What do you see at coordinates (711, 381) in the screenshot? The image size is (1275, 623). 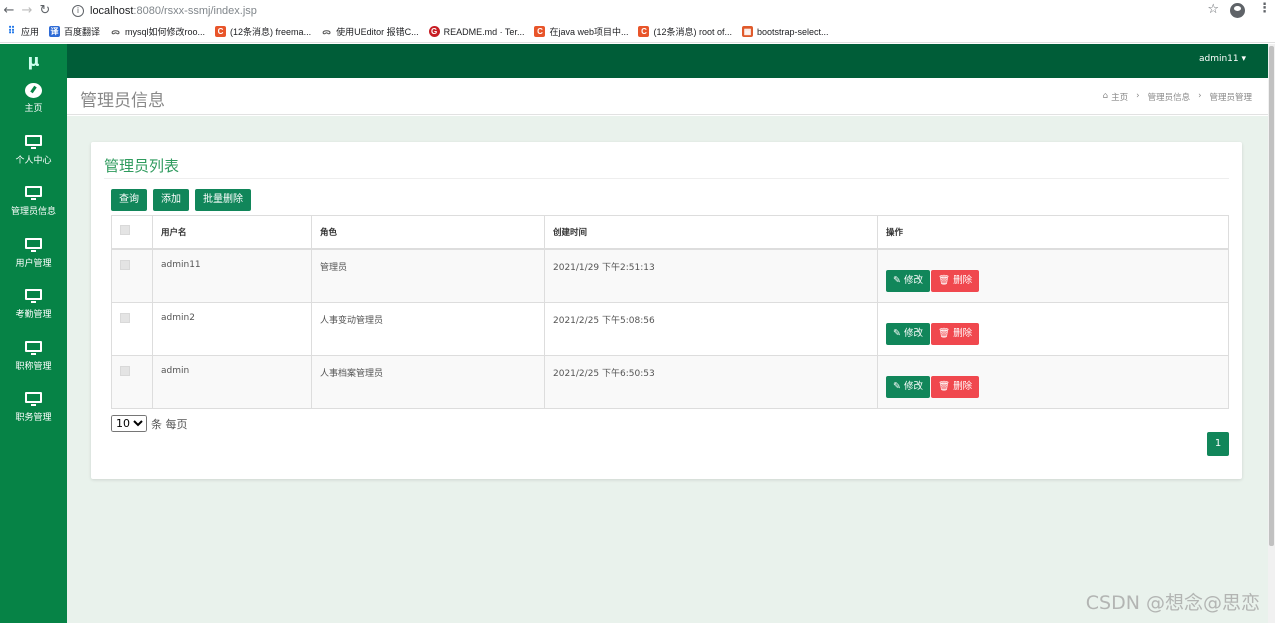 I see `cell-created: 2021/2/25 下午6:50:53` at bounding box center [711, 381].